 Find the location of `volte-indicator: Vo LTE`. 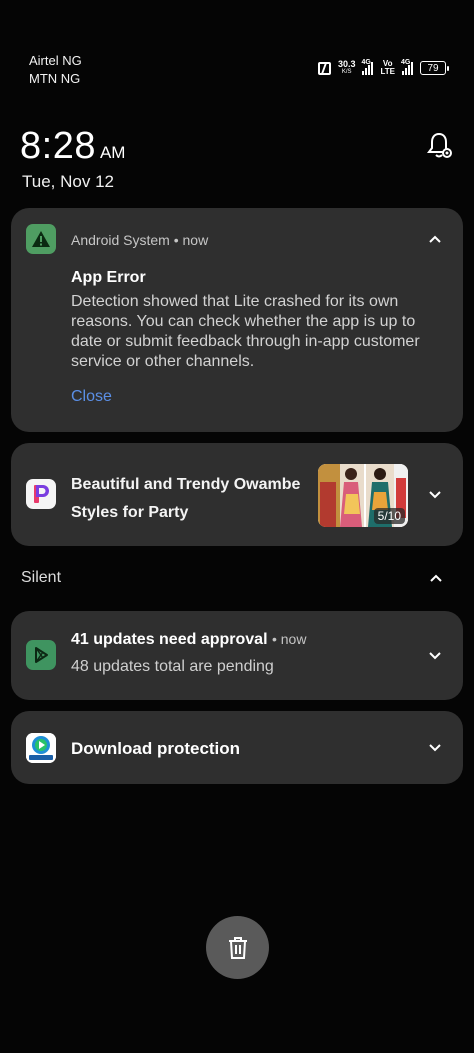

volte-indicator: Vo LTE is located at coordinates (387, 68).